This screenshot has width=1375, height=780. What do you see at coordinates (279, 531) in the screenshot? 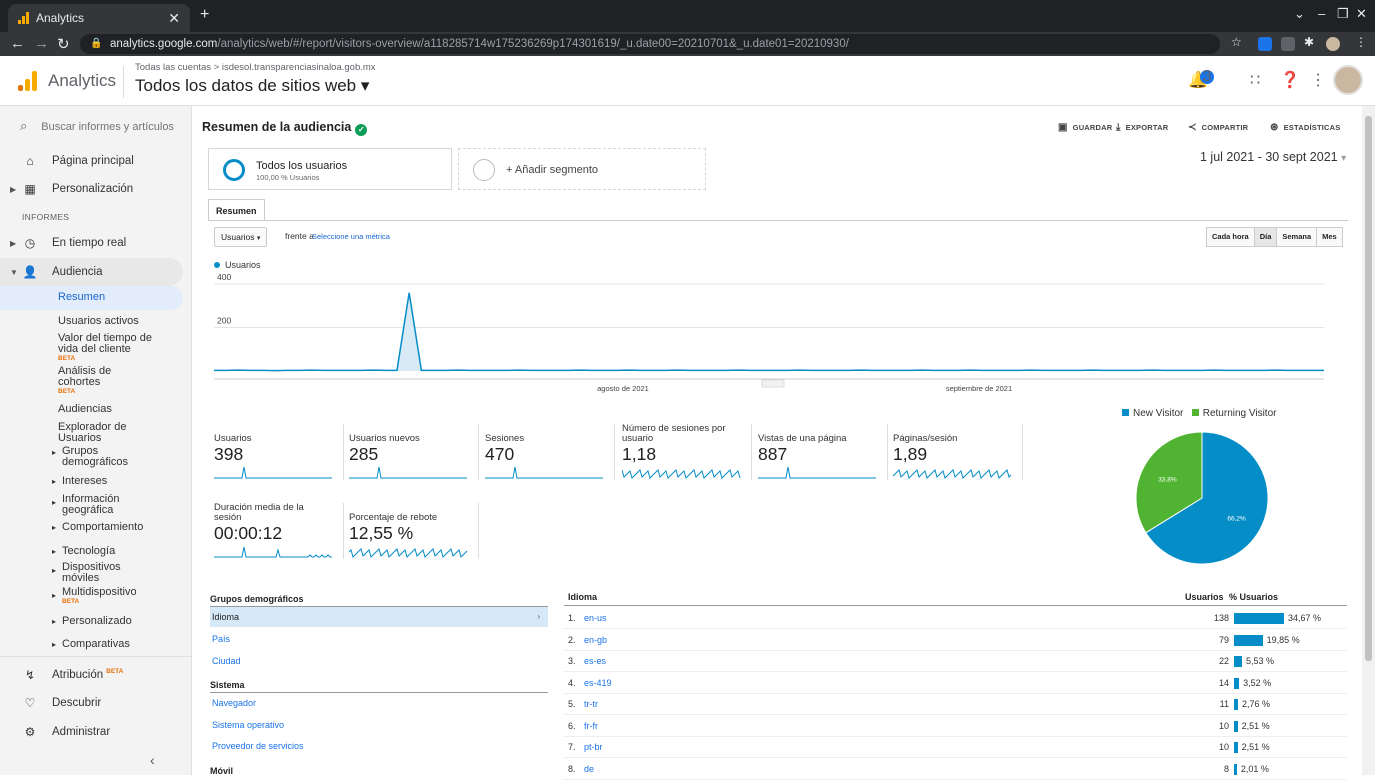
I see `scorecard: Duración media de la sesión 00:00:12` at bounding box center [279, 531].